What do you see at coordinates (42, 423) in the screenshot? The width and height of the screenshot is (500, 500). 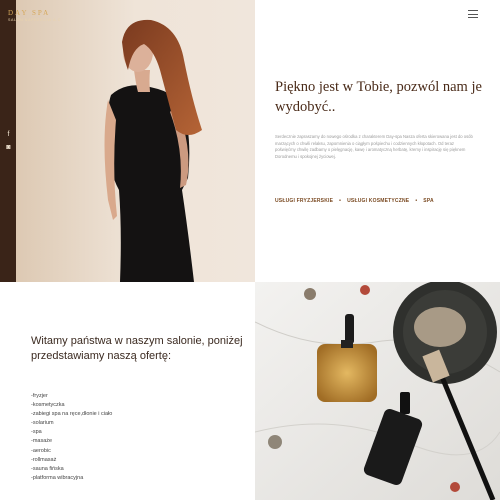 I see `list-item: -solarium` at bounding box center [42, 423].